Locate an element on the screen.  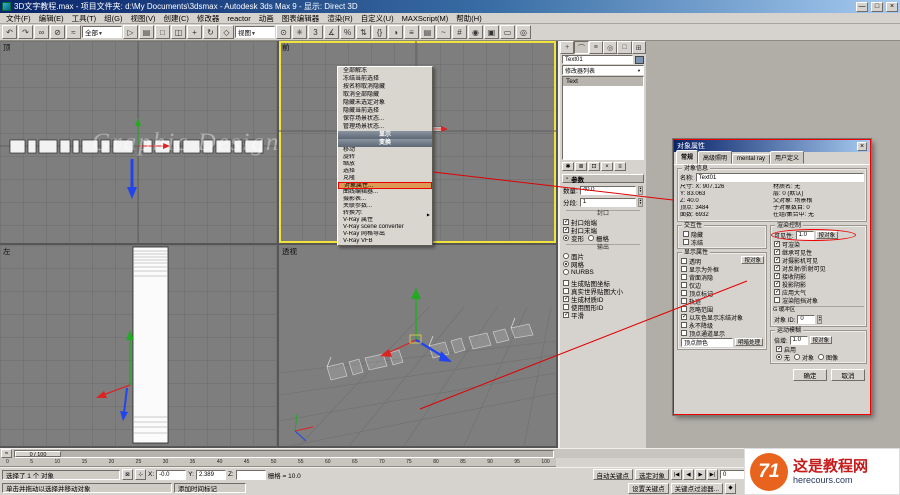
vertex-channel-dropdown: 顶点颜色 is located at coordinates (707, 342).